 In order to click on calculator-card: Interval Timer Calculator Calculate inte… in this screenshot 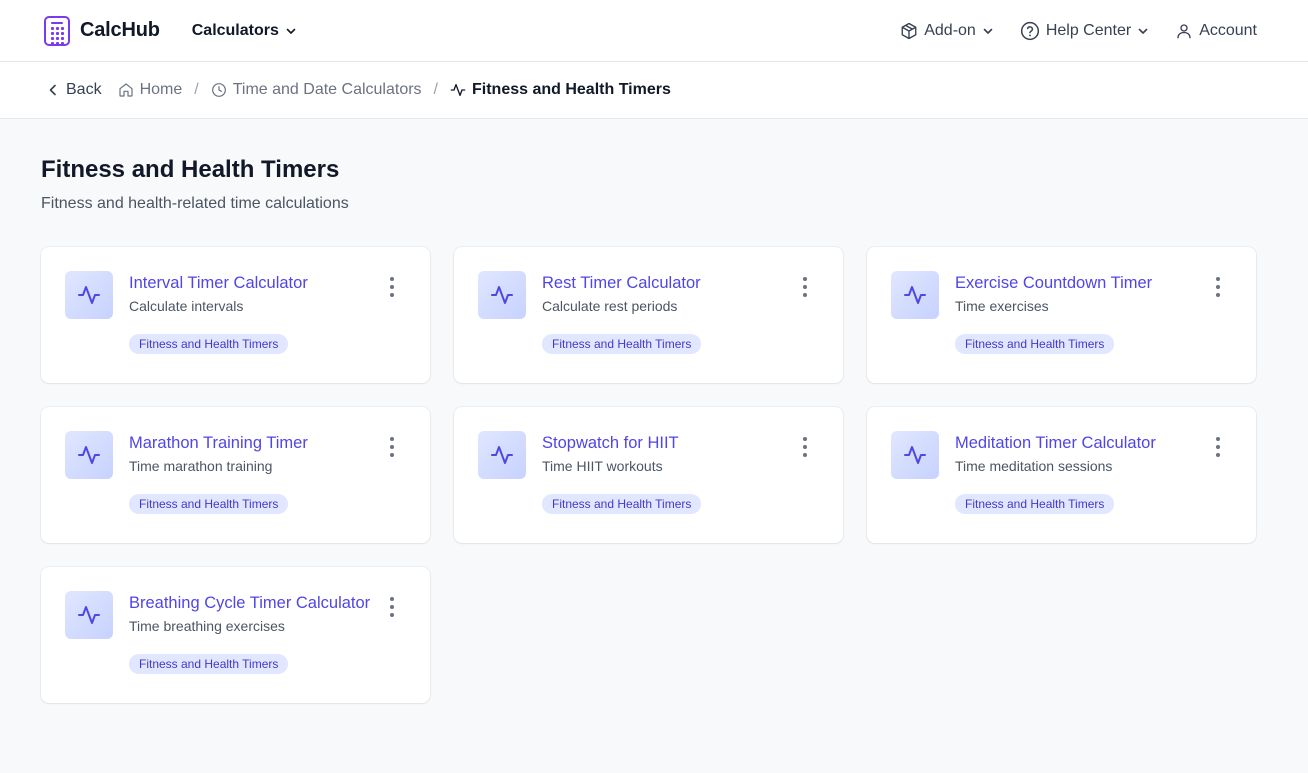, I will do `click(235, 315)`.